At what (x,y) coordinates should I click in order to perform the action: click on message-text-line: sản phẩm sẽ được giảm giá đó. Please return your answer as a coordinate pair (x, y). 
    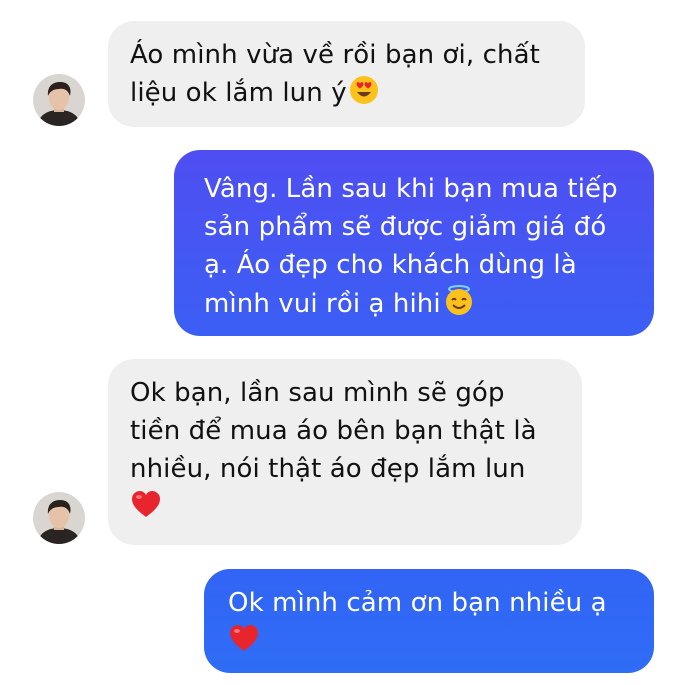
    Looking at the image, I should click on (405, 227).